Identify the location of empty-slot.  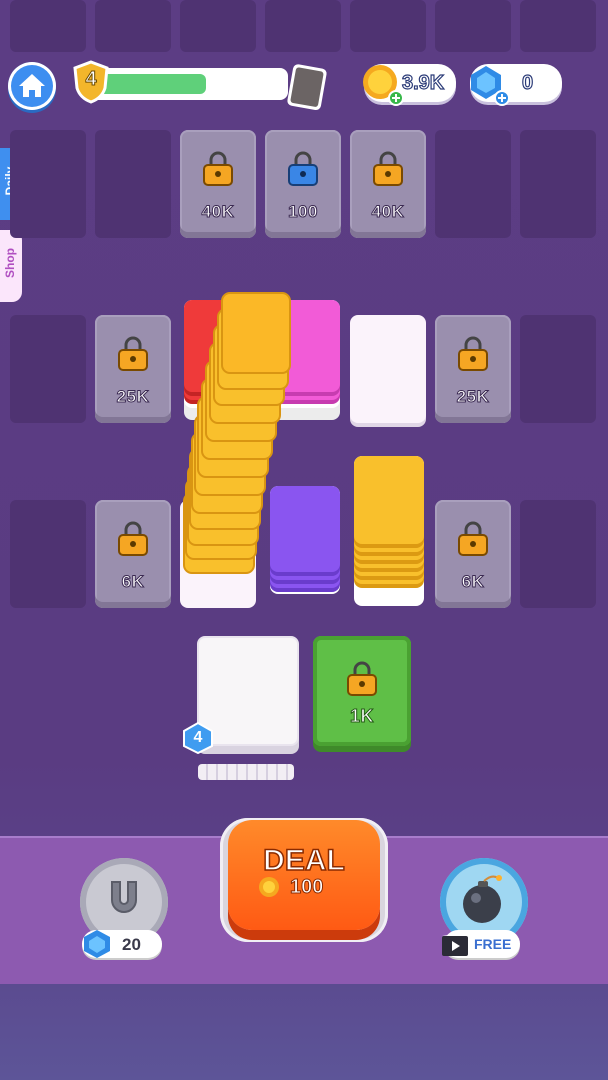
(388, 369).